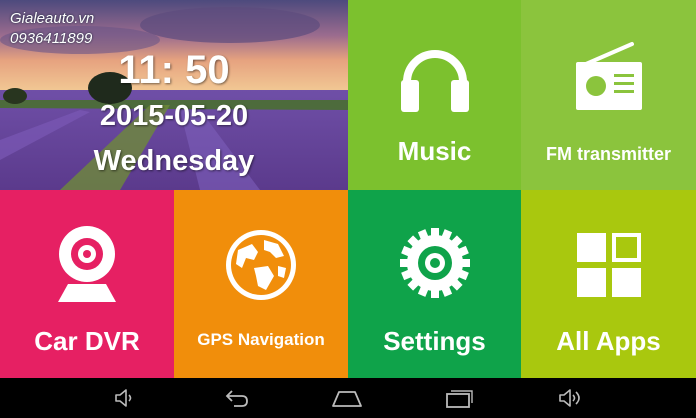 Image resolution: width=696 pixels, height=418 pixels. I want to click on system-nav-bar, so click(348, 398).